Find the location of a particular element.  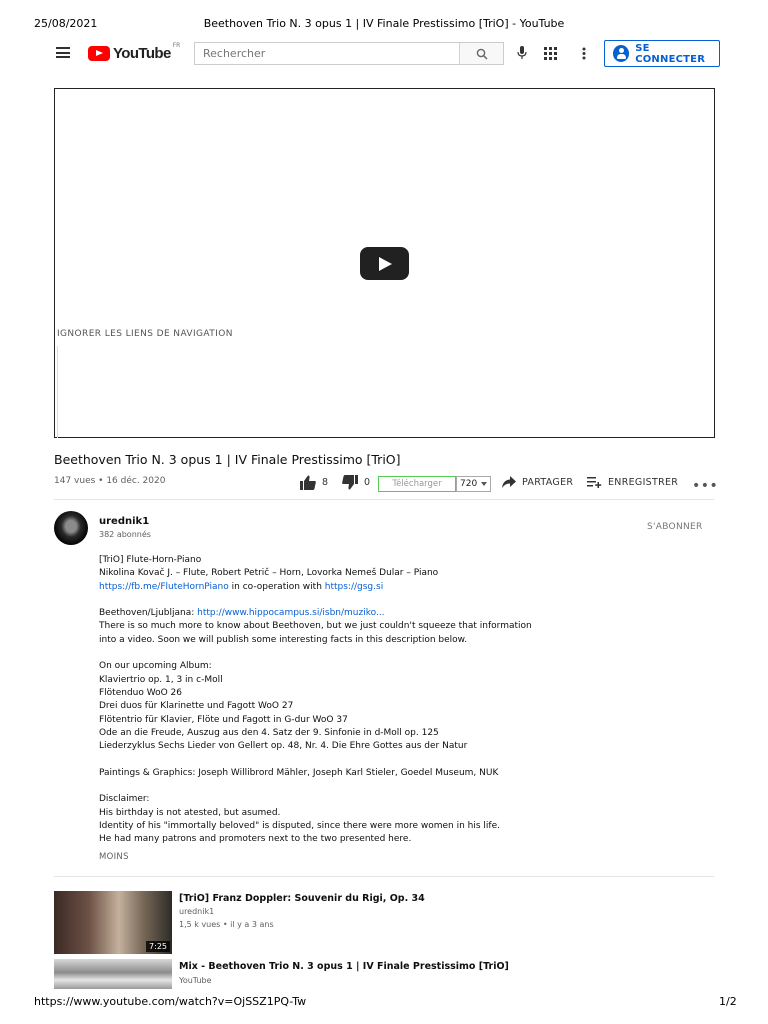

like-count: 8 is located at coordinates (325, 482).